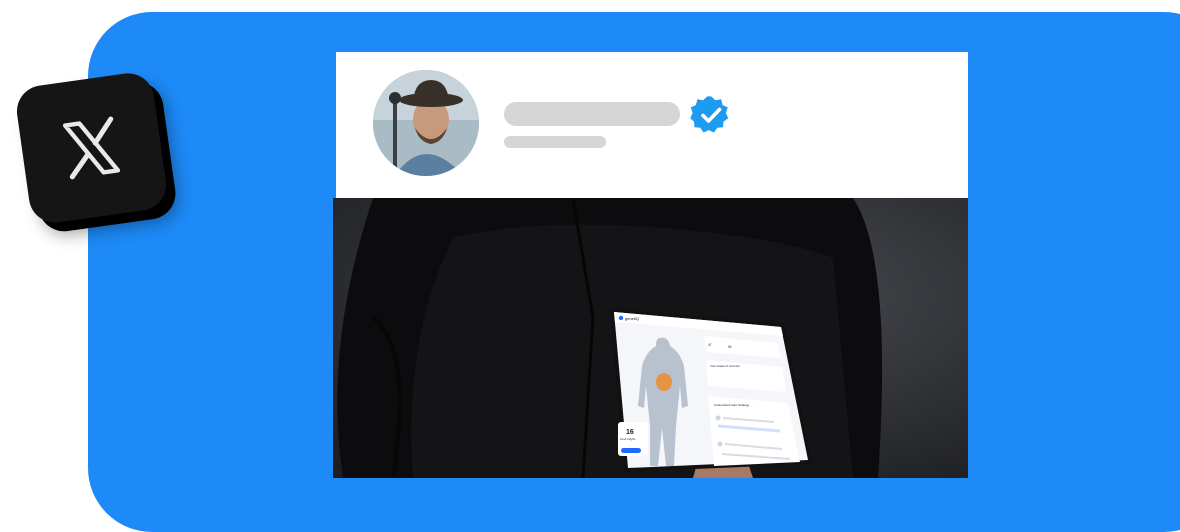 The width and height of the screenshot is (1180, 532). I want to click on tablet-brand: genetiQ, so click(632, 318).